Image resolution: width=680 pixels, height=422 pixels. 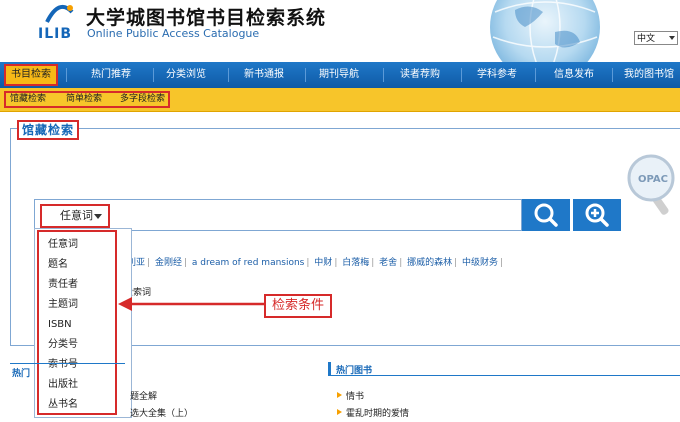 I want to click on nav-item-journal-nav: 期刊导航, so click(x=339, y=75).